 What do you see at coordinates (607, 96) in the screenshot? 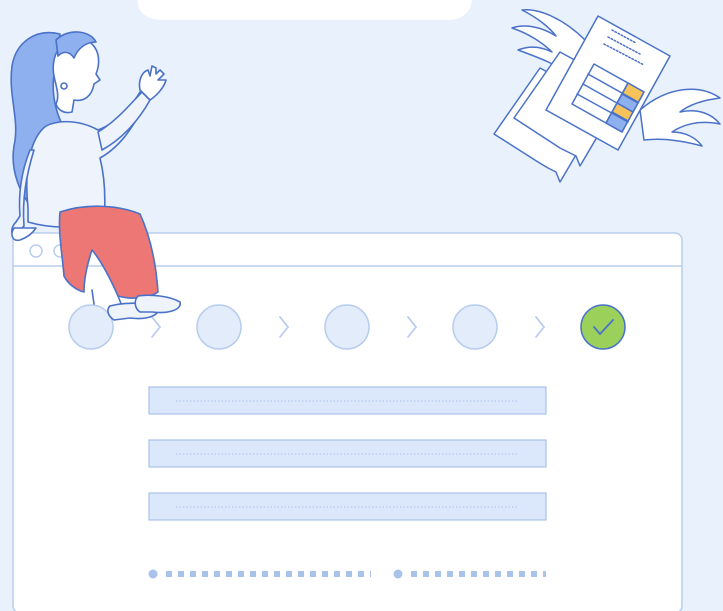
I see `flying-documents` at bounding box center [607, 96].